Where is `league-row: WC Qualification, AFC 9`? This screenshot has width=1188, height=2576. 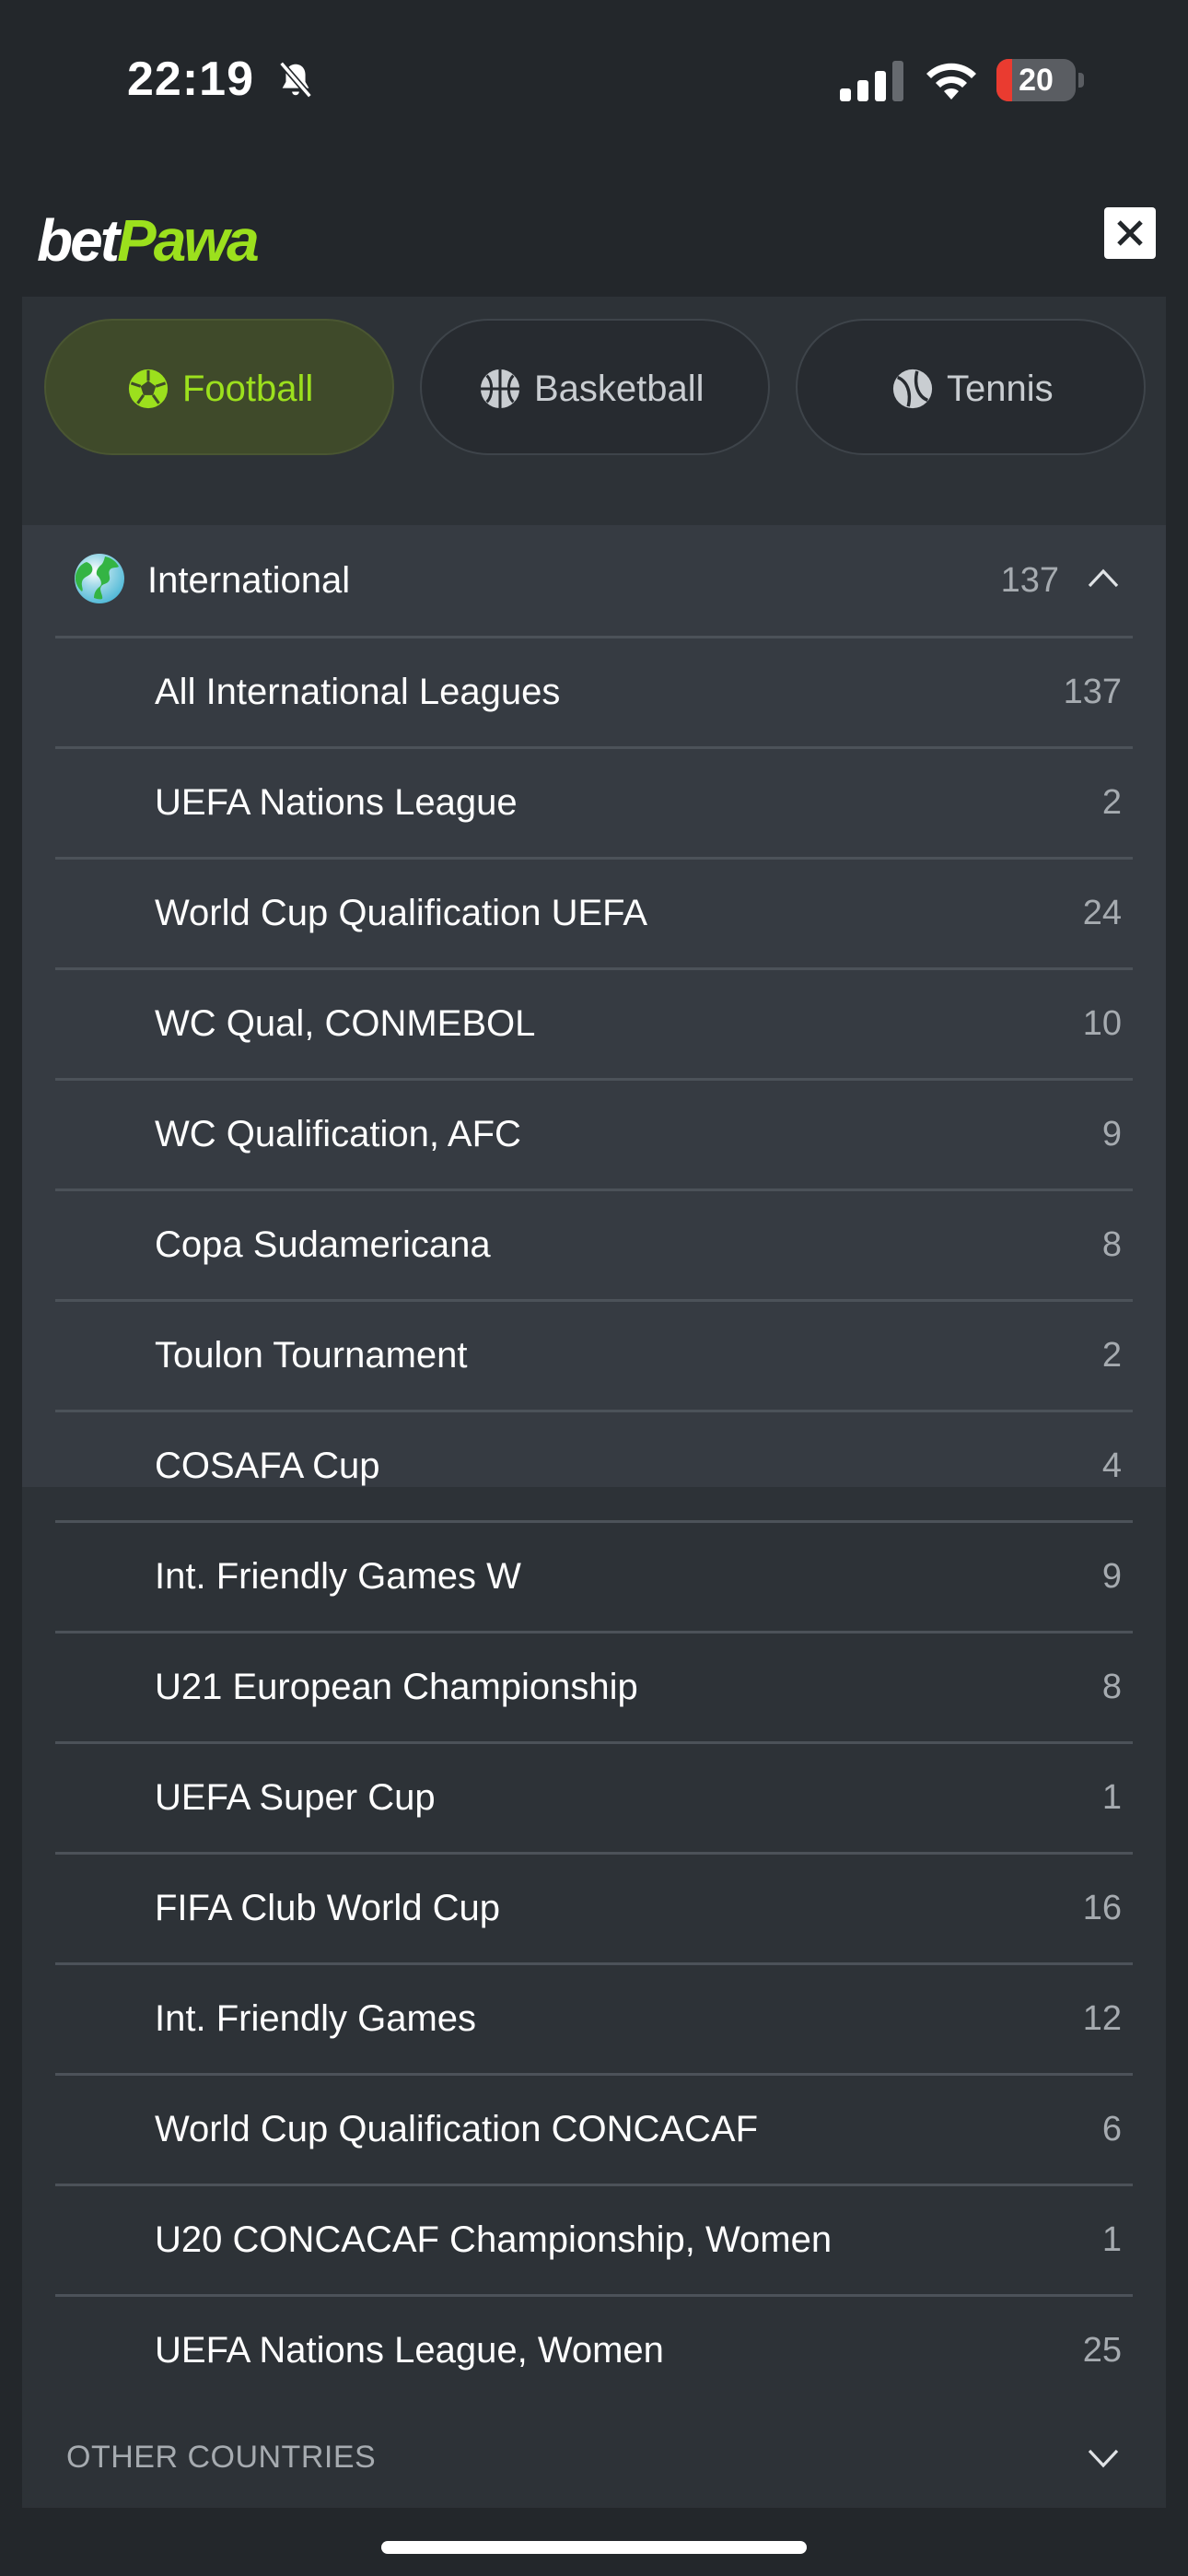
league-row: WC Qualification, AFC 9 is located at coordinates (594, 1133).